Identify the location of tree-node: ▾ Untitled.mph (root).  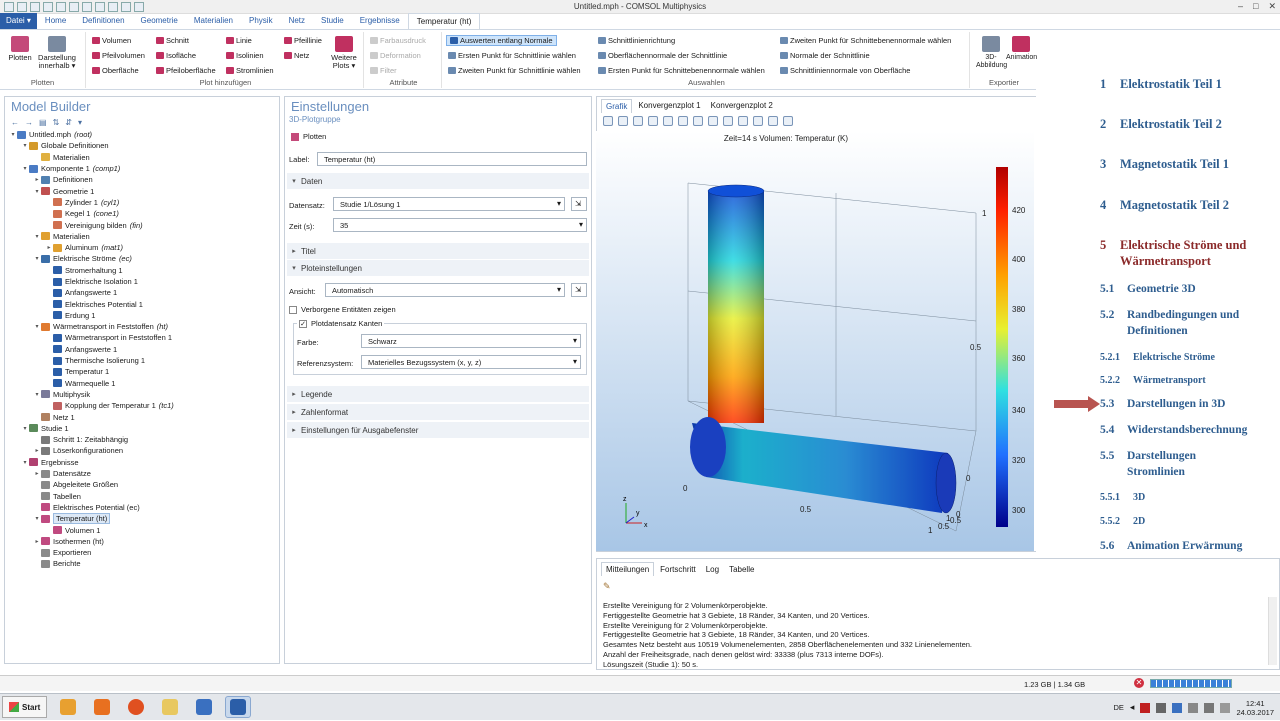
(143, 134).